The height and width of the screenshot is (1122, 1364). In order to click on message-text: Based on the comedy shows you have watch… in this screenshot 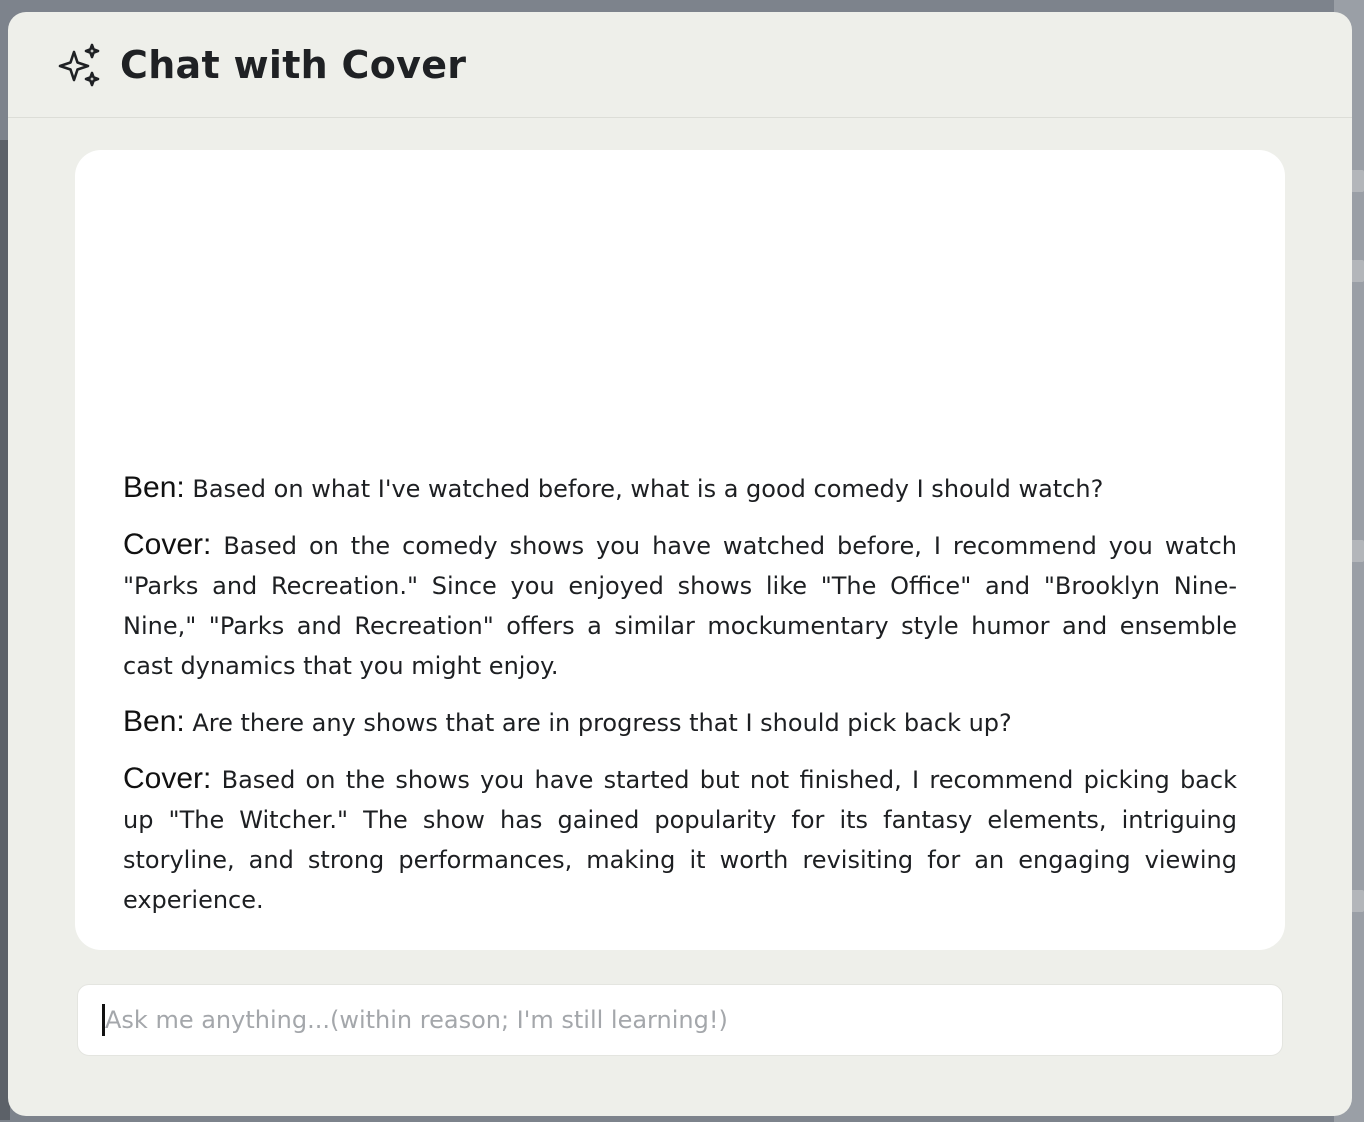, I will do `click(680, 606)`.